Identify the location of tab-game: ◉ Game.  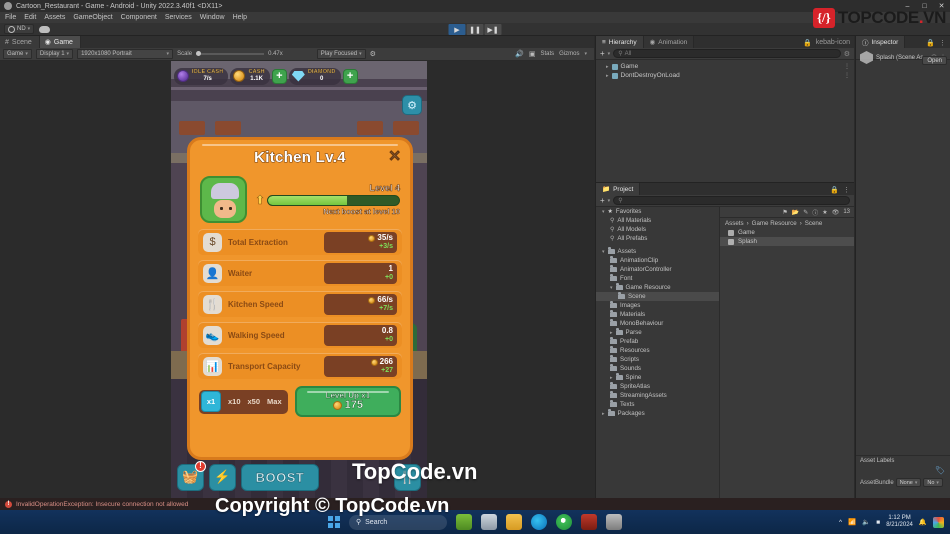
(60, 42).